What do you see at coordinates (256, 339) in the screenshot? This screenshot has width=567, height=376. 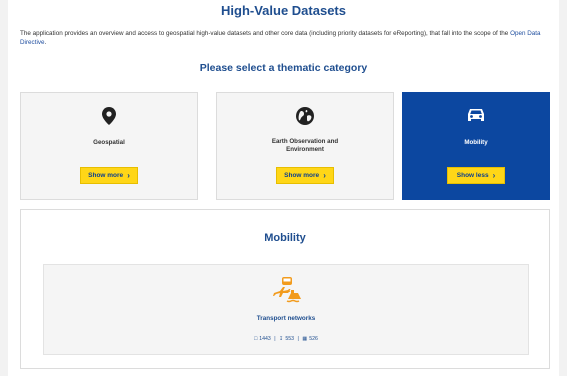 I see `file-icon: □` at bounding box center [256, 339].